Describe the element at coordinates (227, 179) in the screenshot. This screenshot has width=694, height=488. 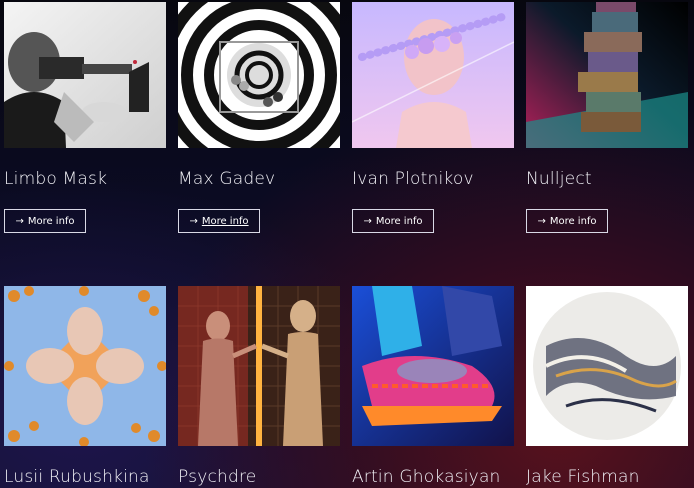
I see `artist-name: Max Gadev` at that location.